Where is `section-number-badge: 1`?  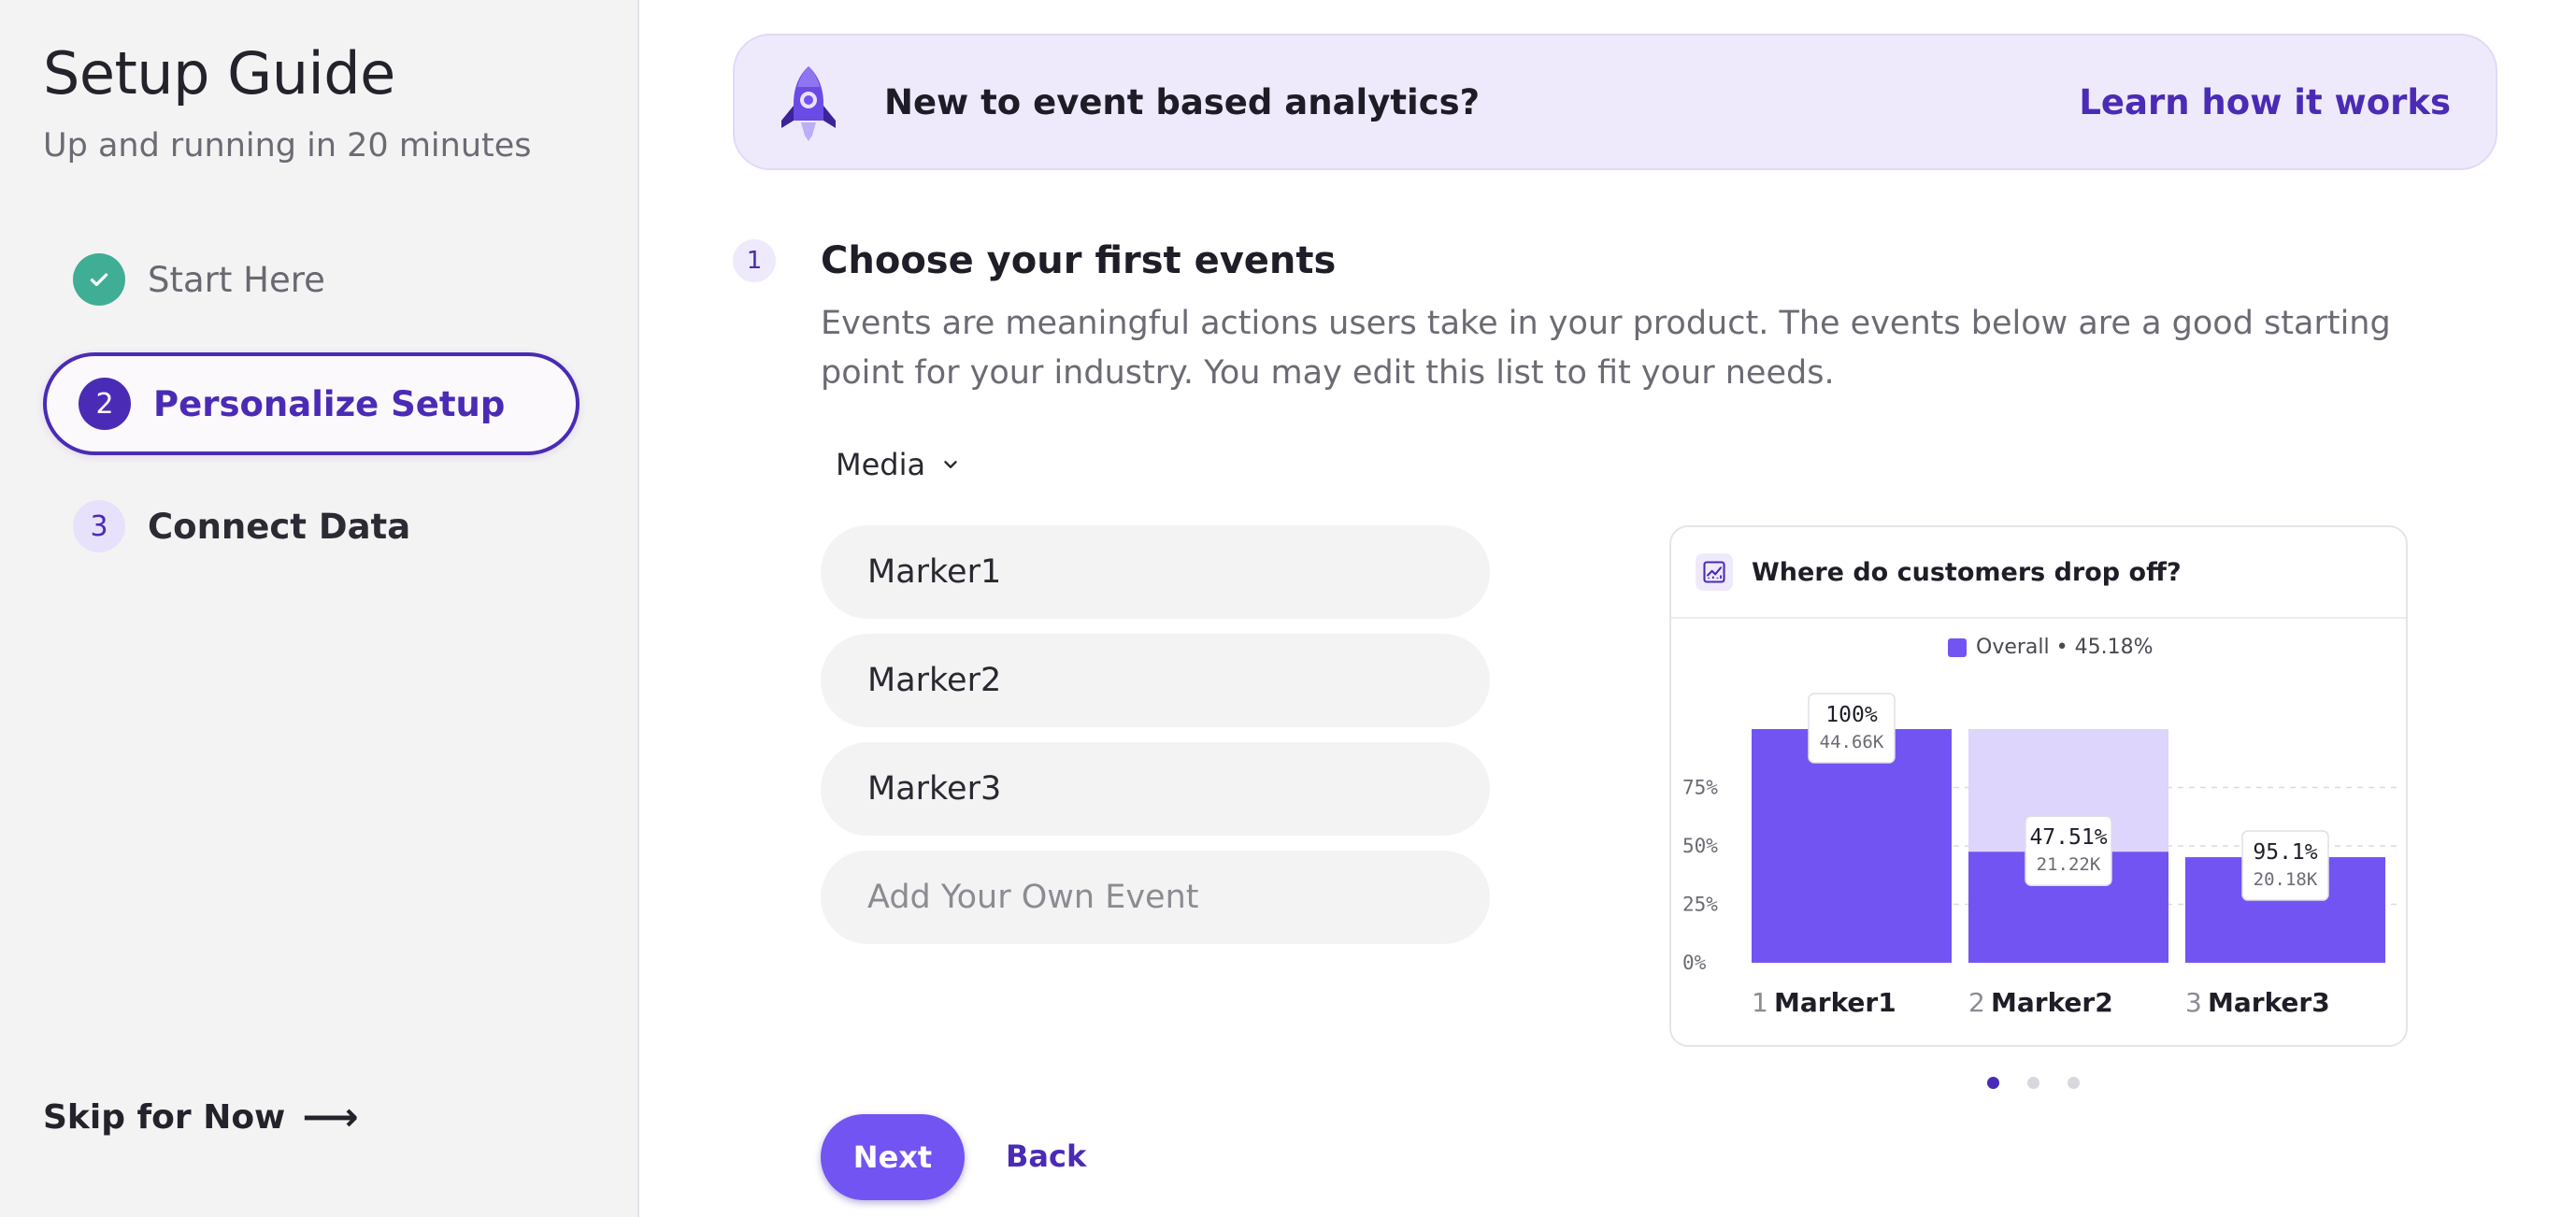
section-number-badge: 1 is located at coordinates (754, 260).